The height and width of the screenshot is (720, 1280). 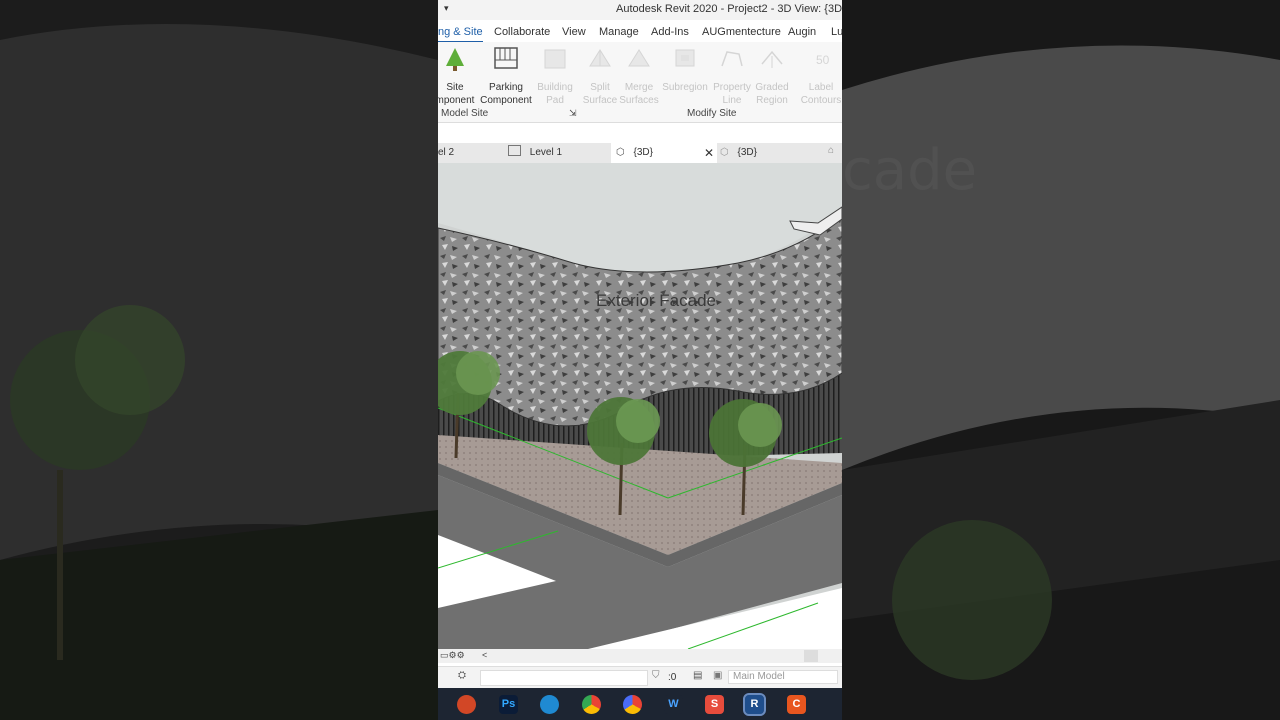 What do you see at coordinates (656, 300) in the screenshot?
I see `model-text-exterior-facade: Exterior Facade` at bounding box center [656, 300].